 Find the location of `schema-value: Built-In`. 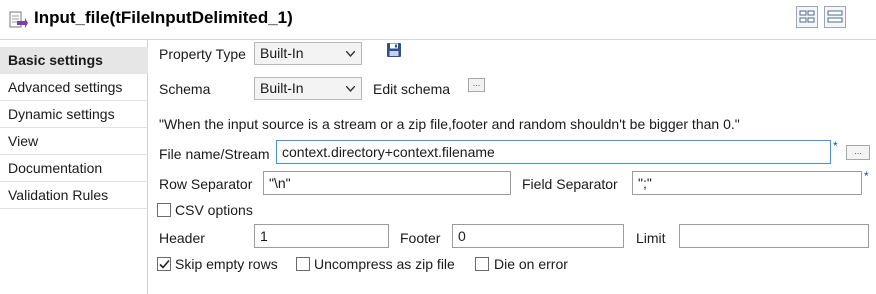

schema-value: Built-In is located at coordinates (282, 88).